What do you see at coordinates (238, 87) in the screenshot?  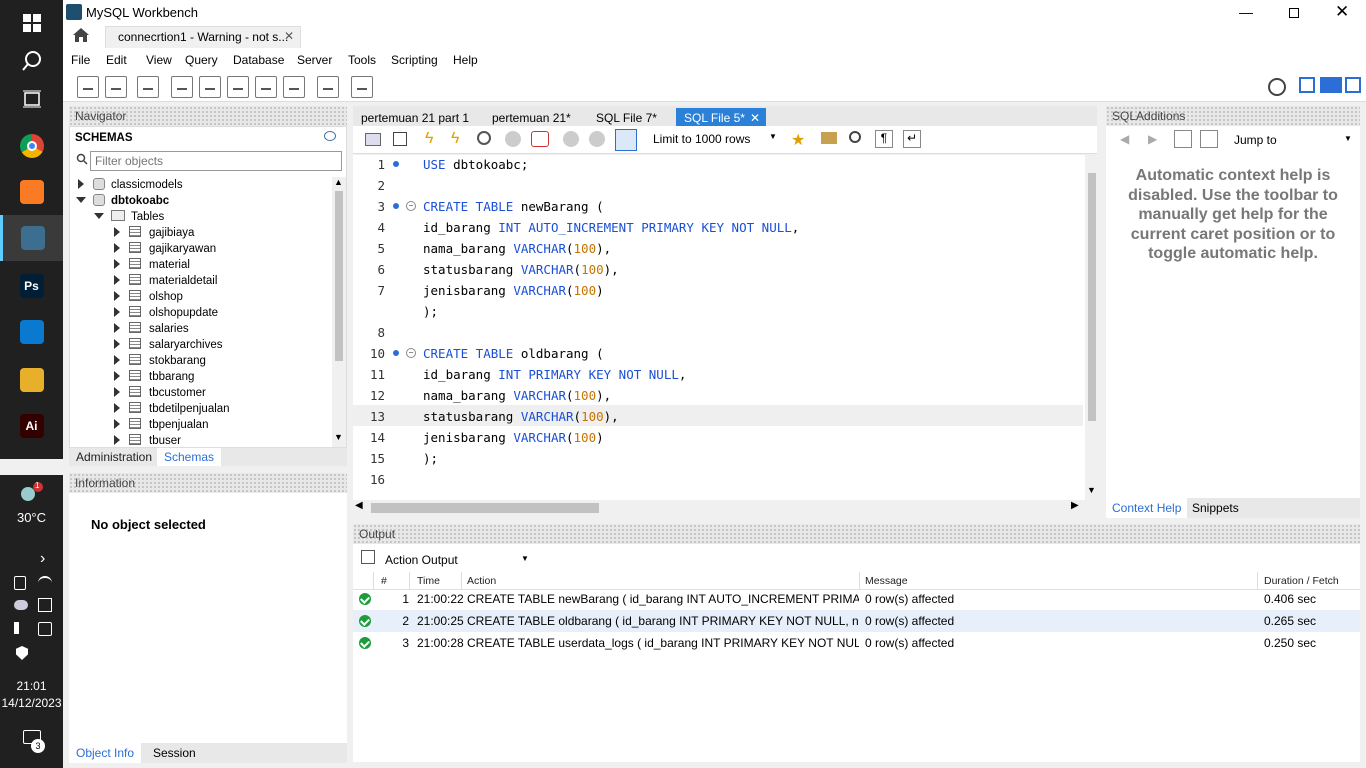 I see `create-view-icon` at bounding box center [238, 87].